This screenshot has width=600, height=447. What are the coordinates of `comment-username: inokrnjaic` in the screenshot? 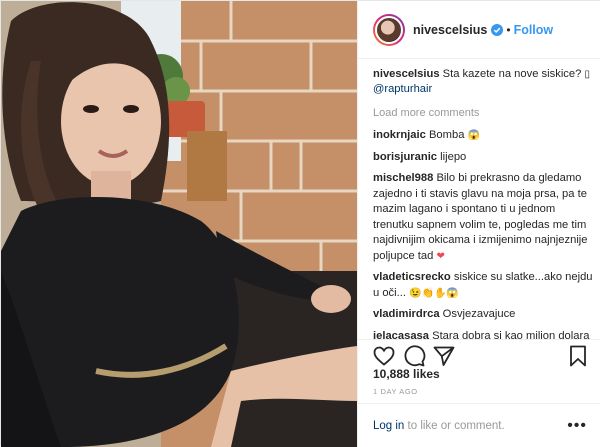 It's located at (399, 135).